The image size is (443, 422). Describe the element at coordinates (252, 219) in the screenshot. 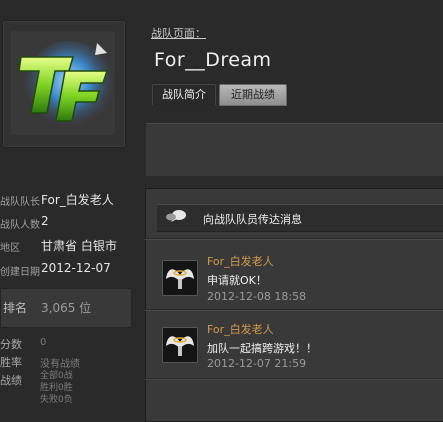

I see `message-compose-label: 向战队队员传达消息` at that location.